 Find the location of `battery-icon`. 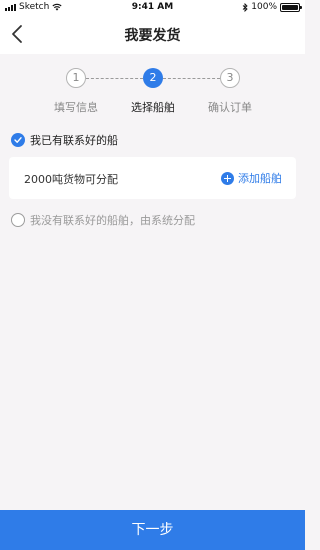

battery-icon is located at coordinates (291, 7).